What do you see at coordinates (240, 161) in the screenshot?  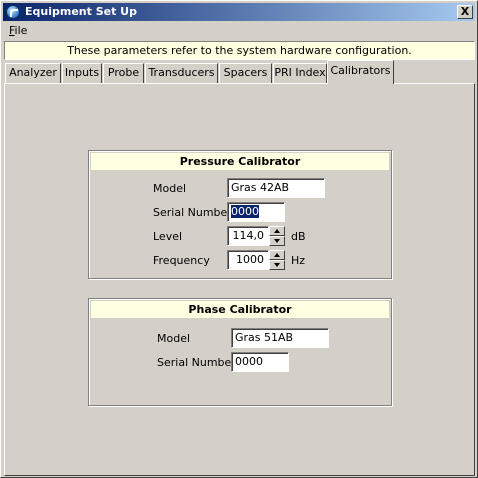 I see `pressure-calibrator-title: Pressure Calibrator` at bounding box center [240, 161].